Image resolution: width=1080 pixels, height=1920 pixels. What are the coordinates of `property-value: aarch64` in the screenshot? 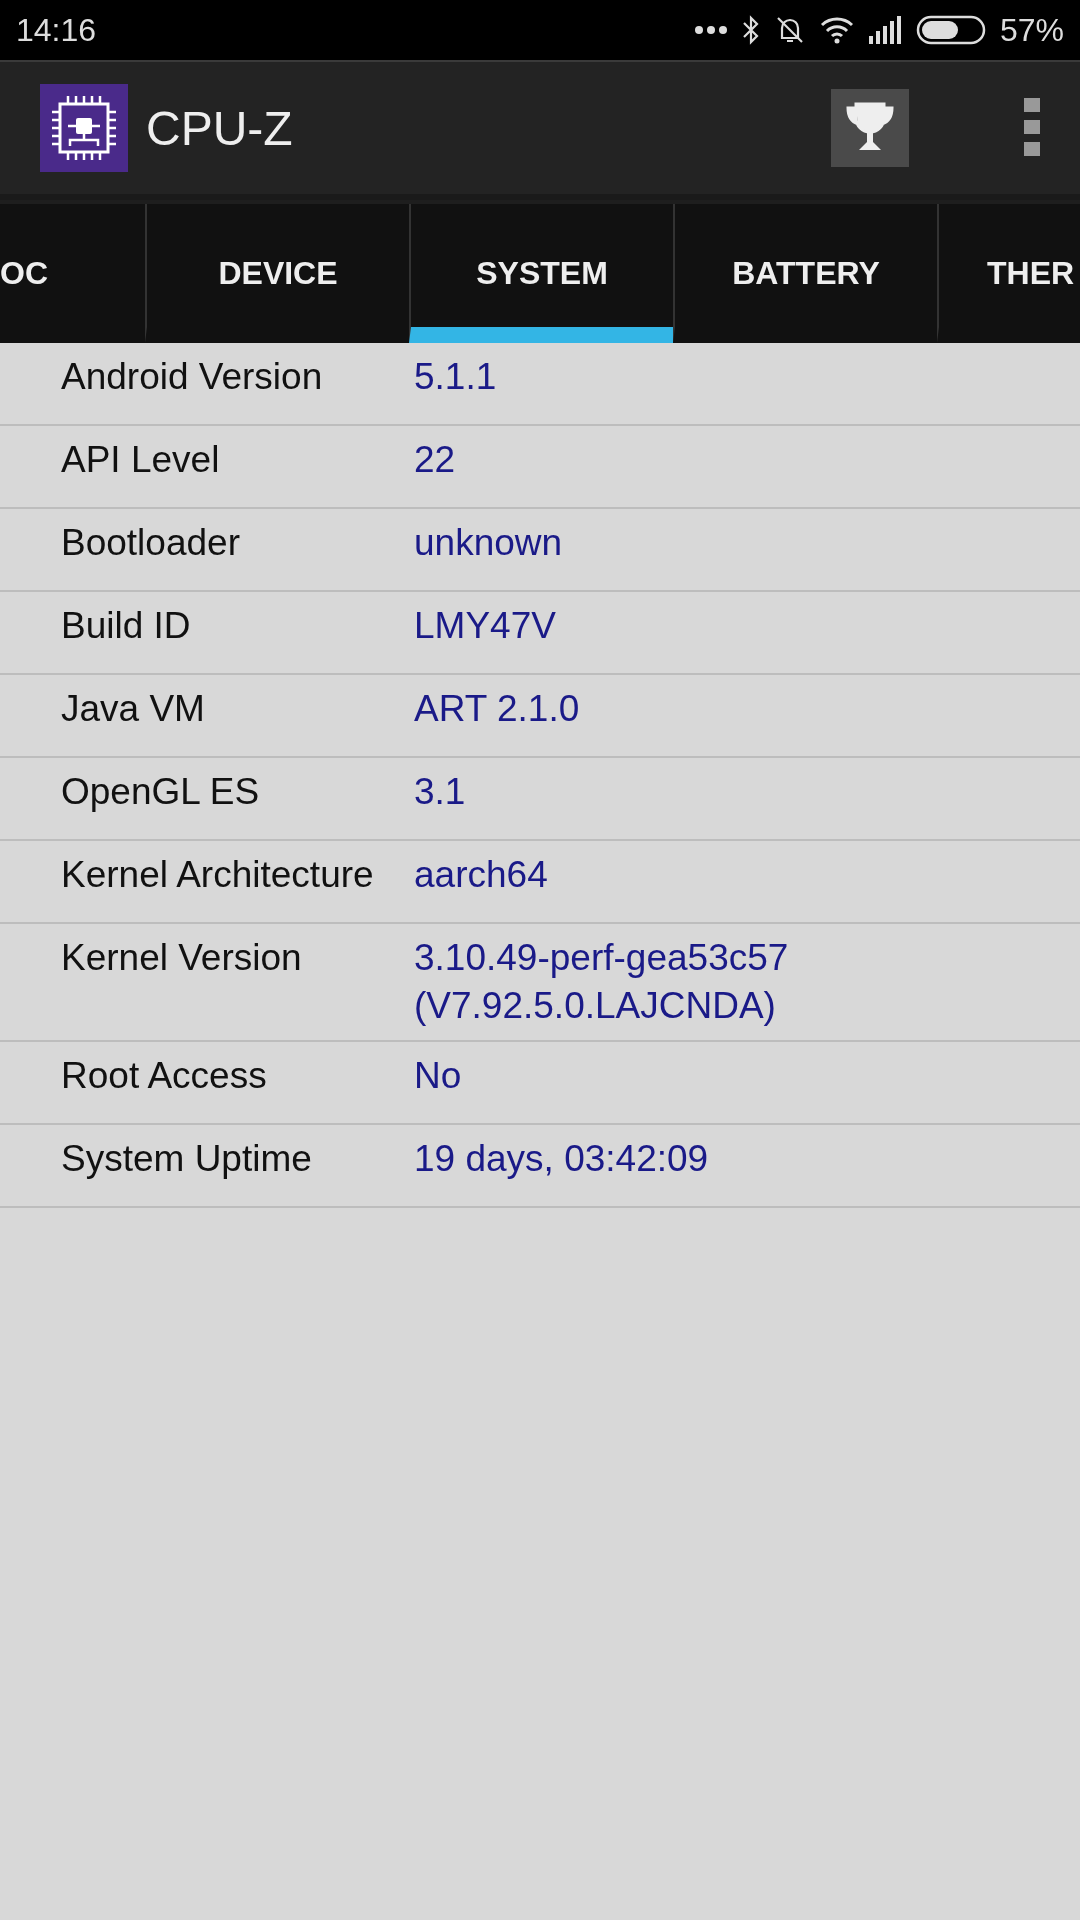 It's located at (481, 875).